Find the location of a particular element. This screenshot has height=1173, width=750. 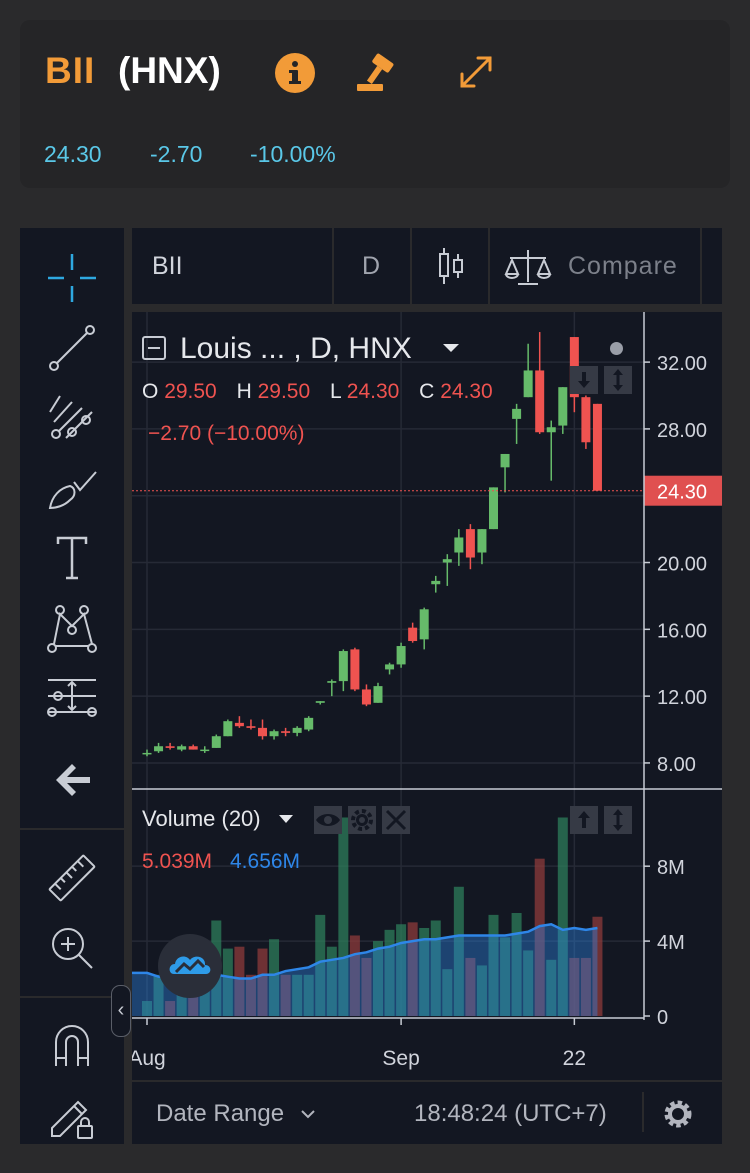

open-label: O is located at coordinates (150, 391).